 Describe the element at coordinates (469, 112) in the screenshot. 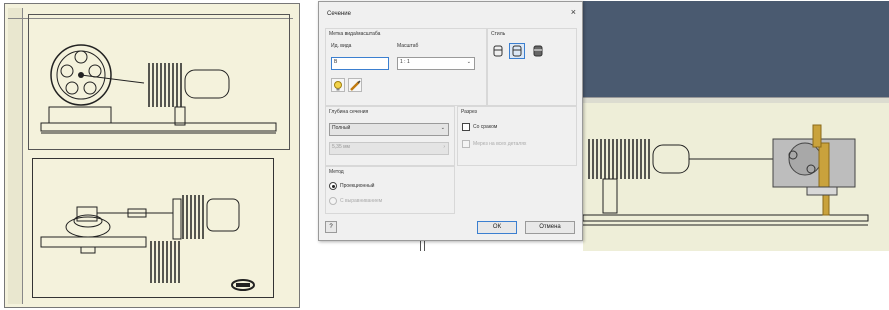

I see `cut-group-title: Разрез` at that location.